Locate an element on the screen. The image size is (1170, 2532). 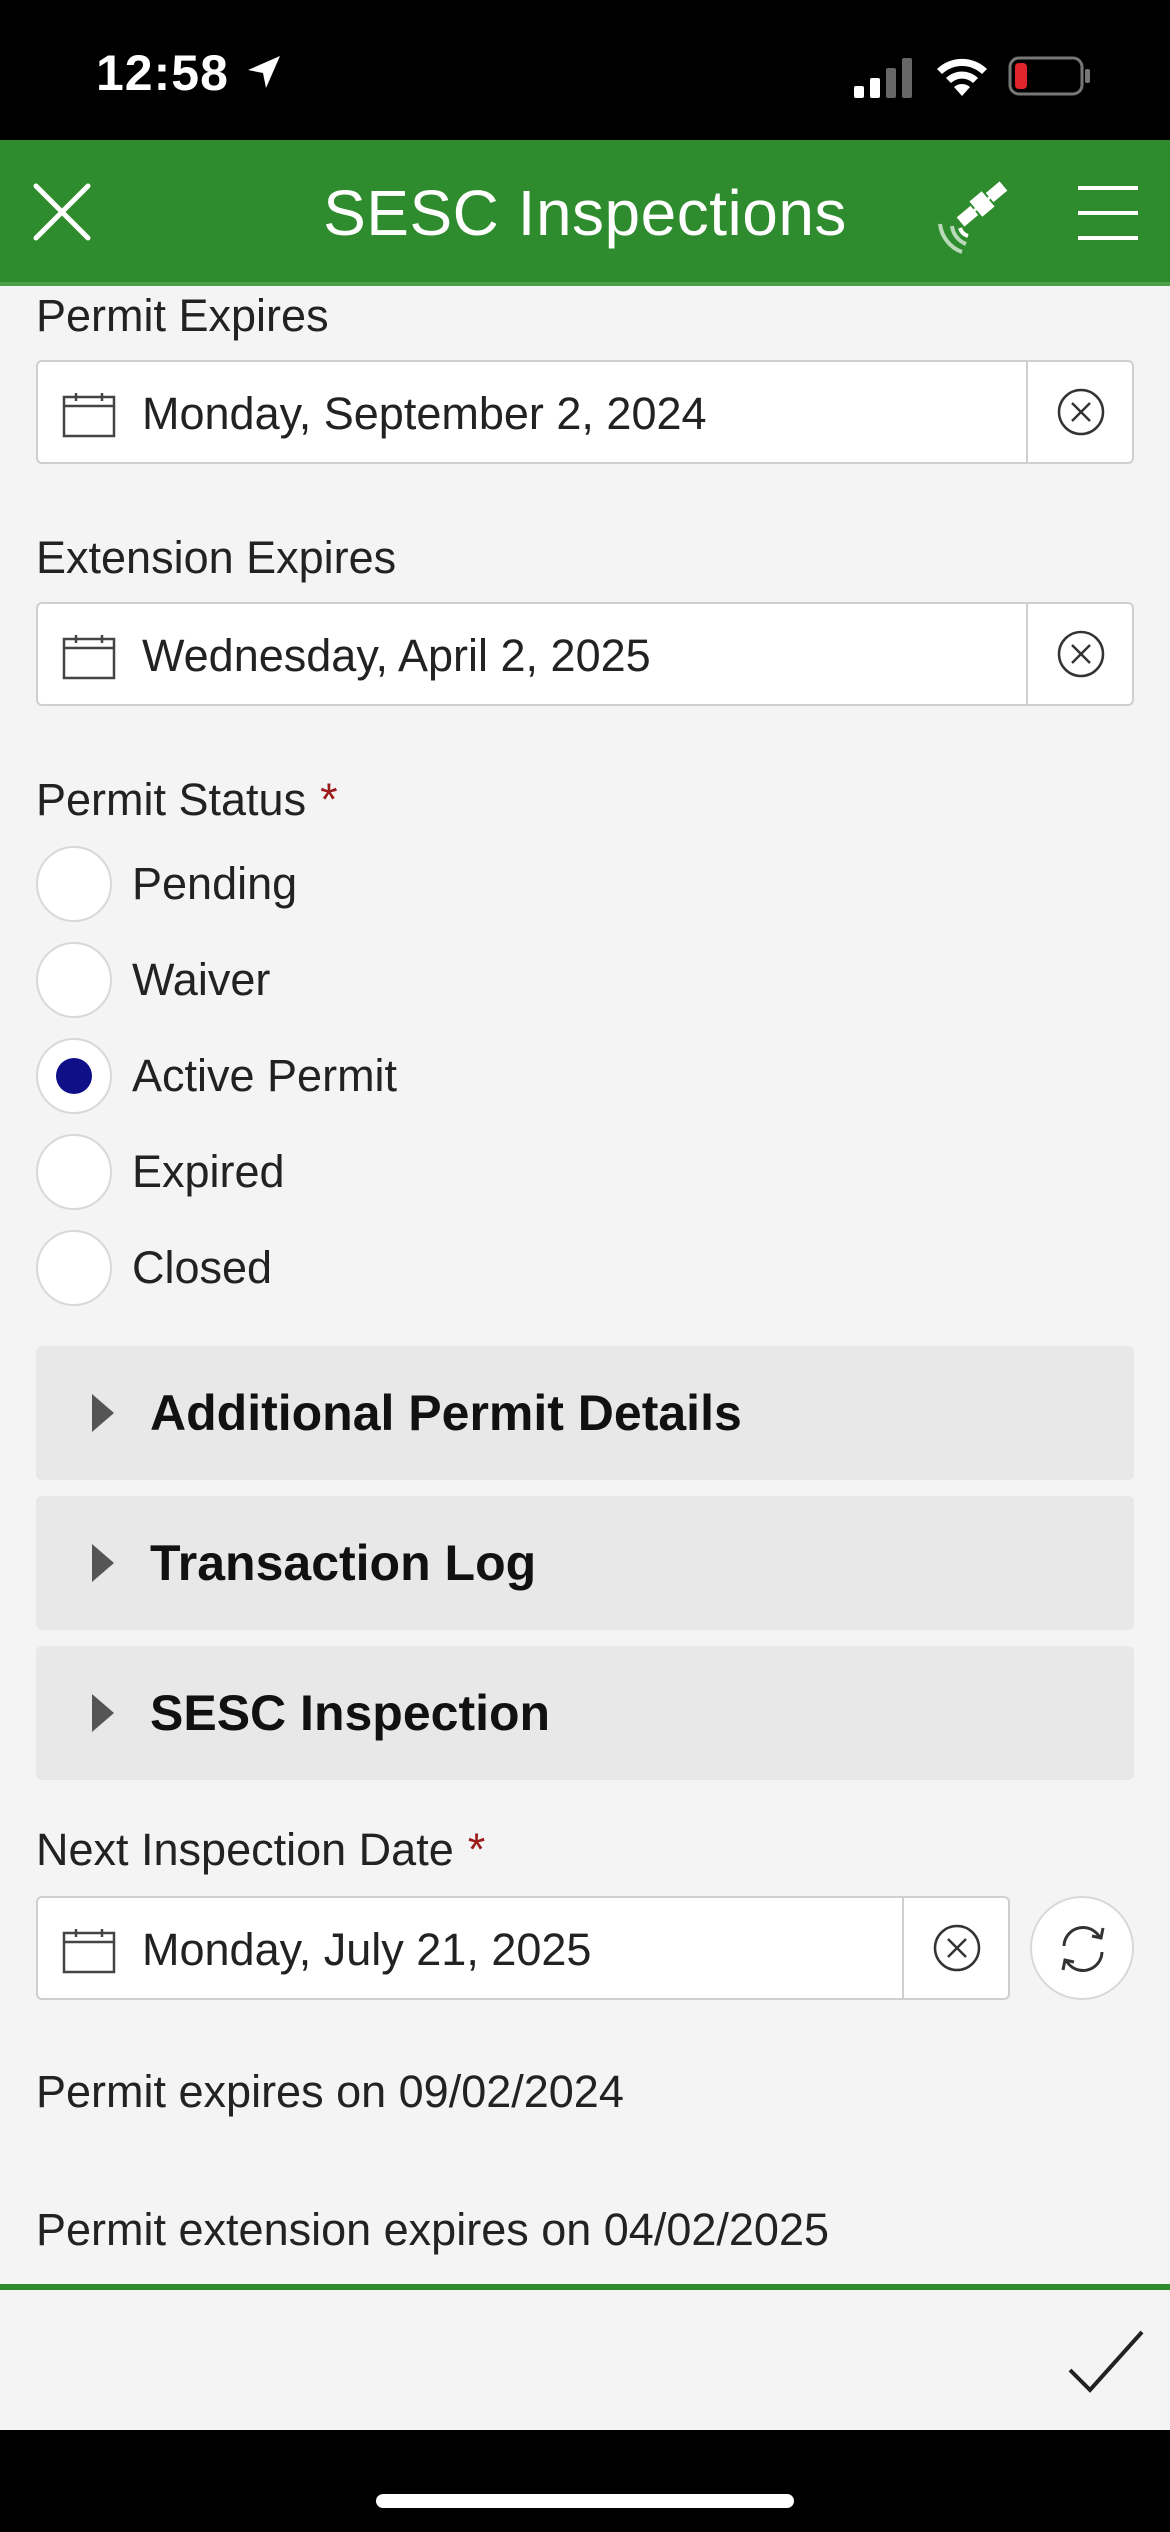
next-inspection-date-label: Next Inspection Date * is located at coordinates (260, 1850).